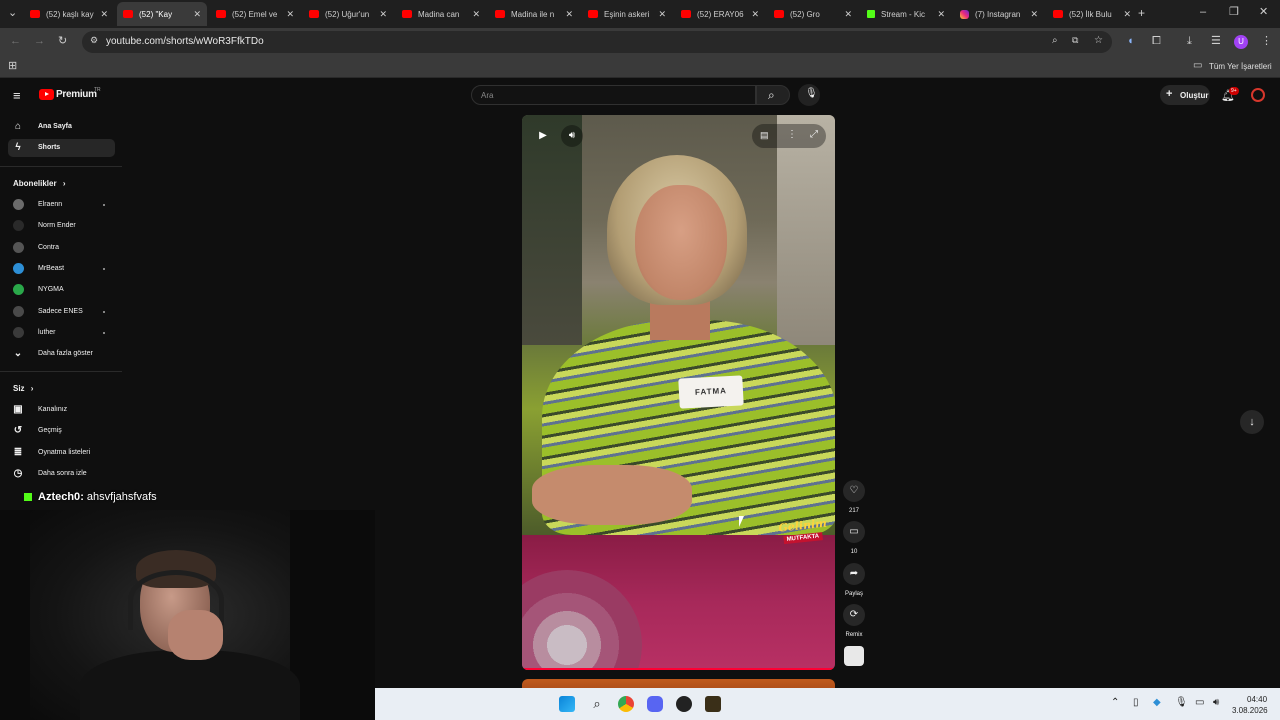 Image resolution: width=1280 pixels, height=720 pixels. What do you see at coordinates (61, 226) in the screenshot?
I see `sidebar-subscription-item: Norm Ender` at bounding box center [61, 226].